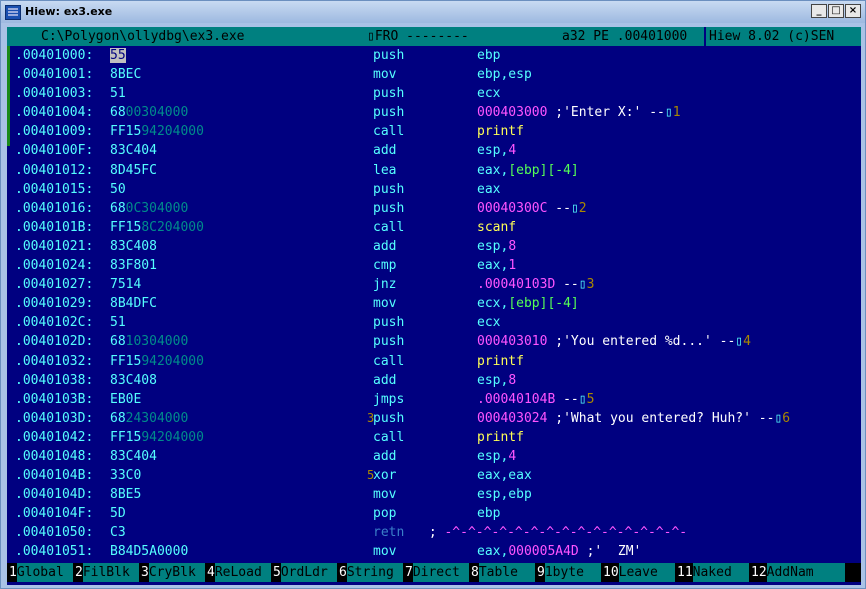  I want to click on row-mnemonic: retn, so click(389, 533).